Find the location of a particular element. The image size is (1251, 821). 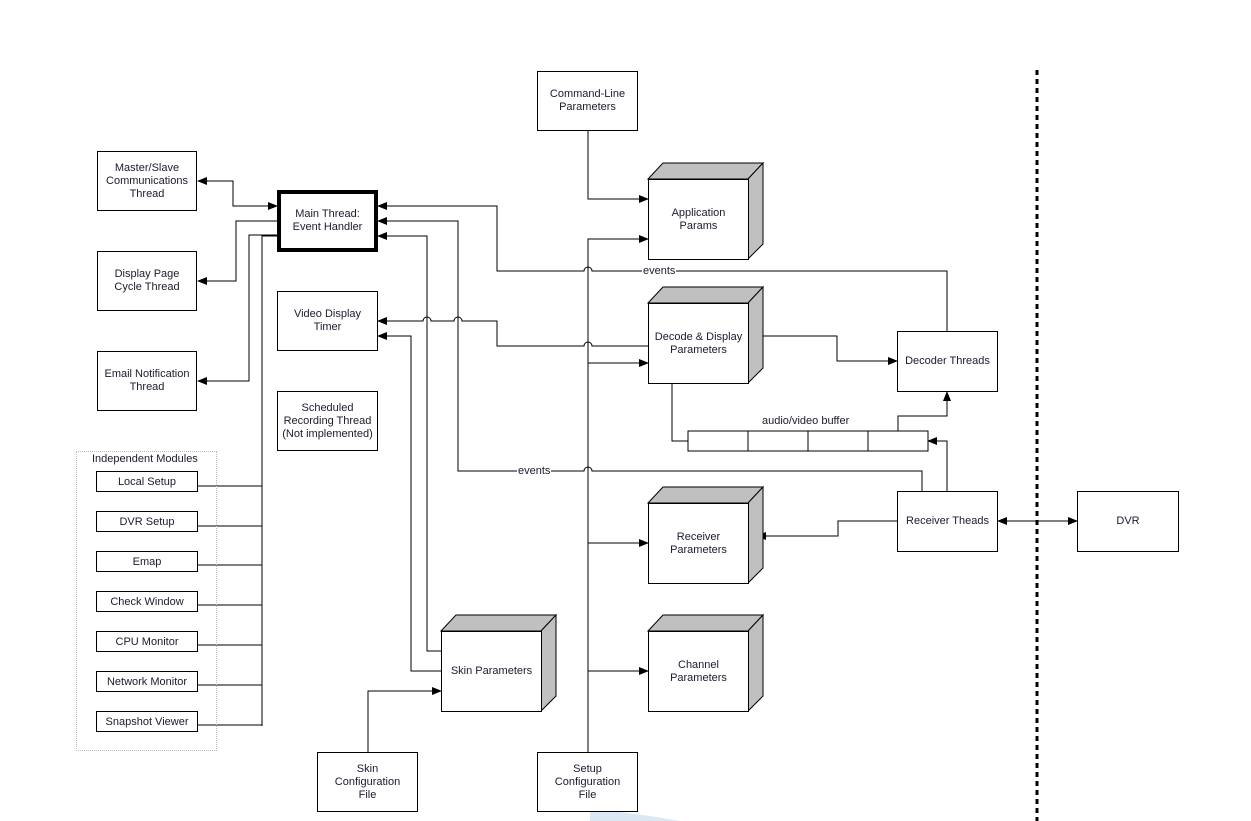

receiver-parameters-cube: Receiver Parameters is located at coordinates (698, 543).